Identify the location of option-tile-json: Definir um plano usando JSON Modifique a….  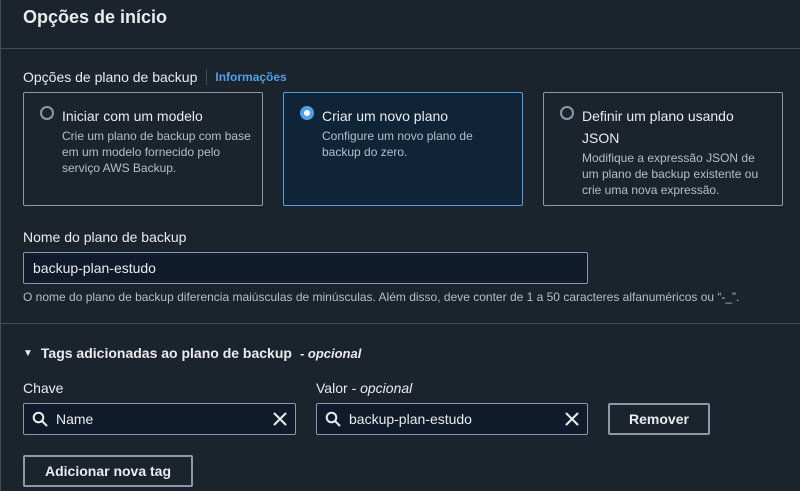
(663, 149).